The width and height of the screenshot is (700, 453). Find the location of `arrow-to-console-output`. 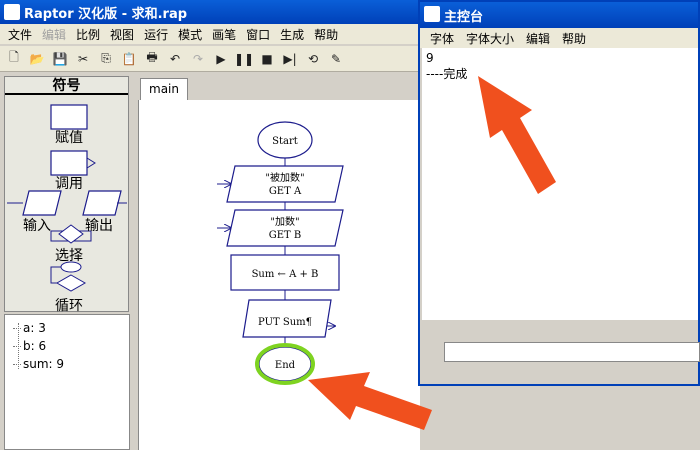

arrow-to-console-output is located at coordinates (517, 135).